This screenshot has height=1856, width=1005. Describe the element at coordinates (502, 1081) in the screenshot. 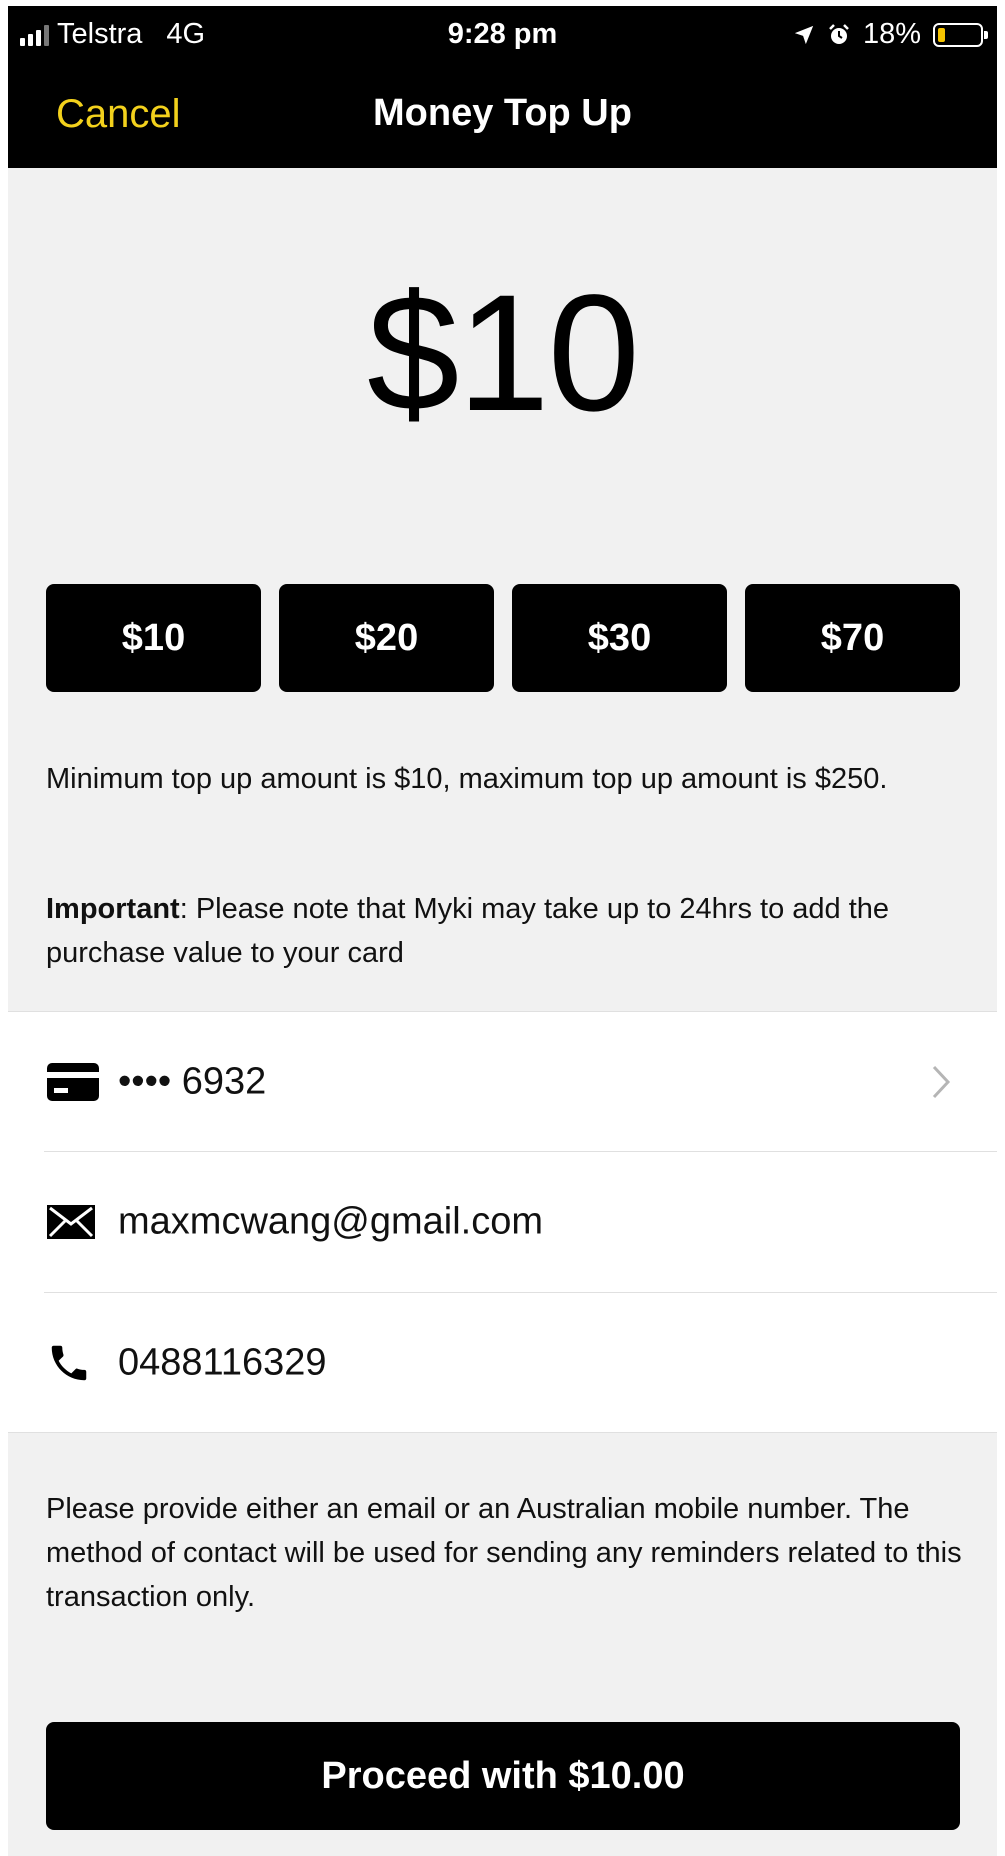

I see `payment-card-row: •••• 6932` at that location.